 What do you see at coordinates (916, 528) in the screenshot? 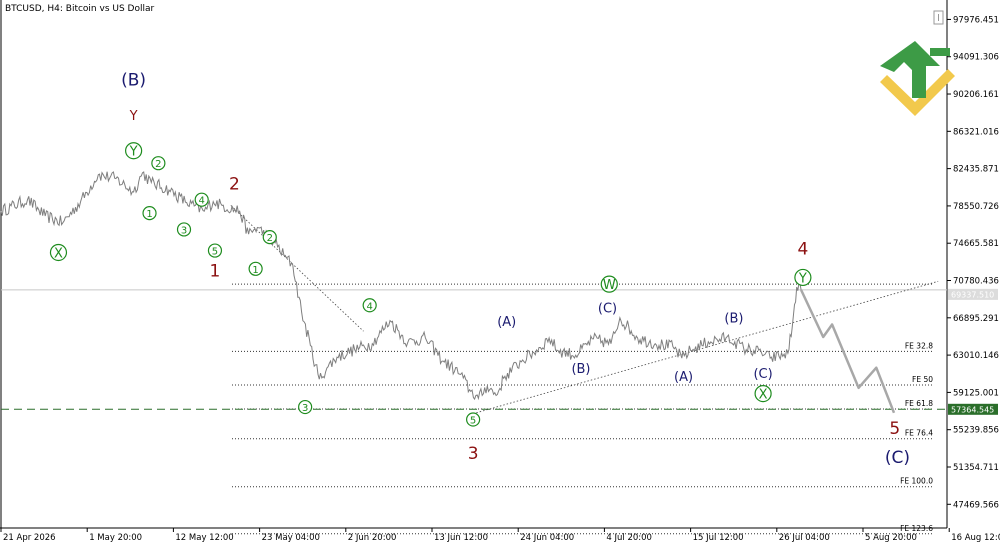
I see `fe-level-label: FE 123.6` at bounding box center [916, 528].